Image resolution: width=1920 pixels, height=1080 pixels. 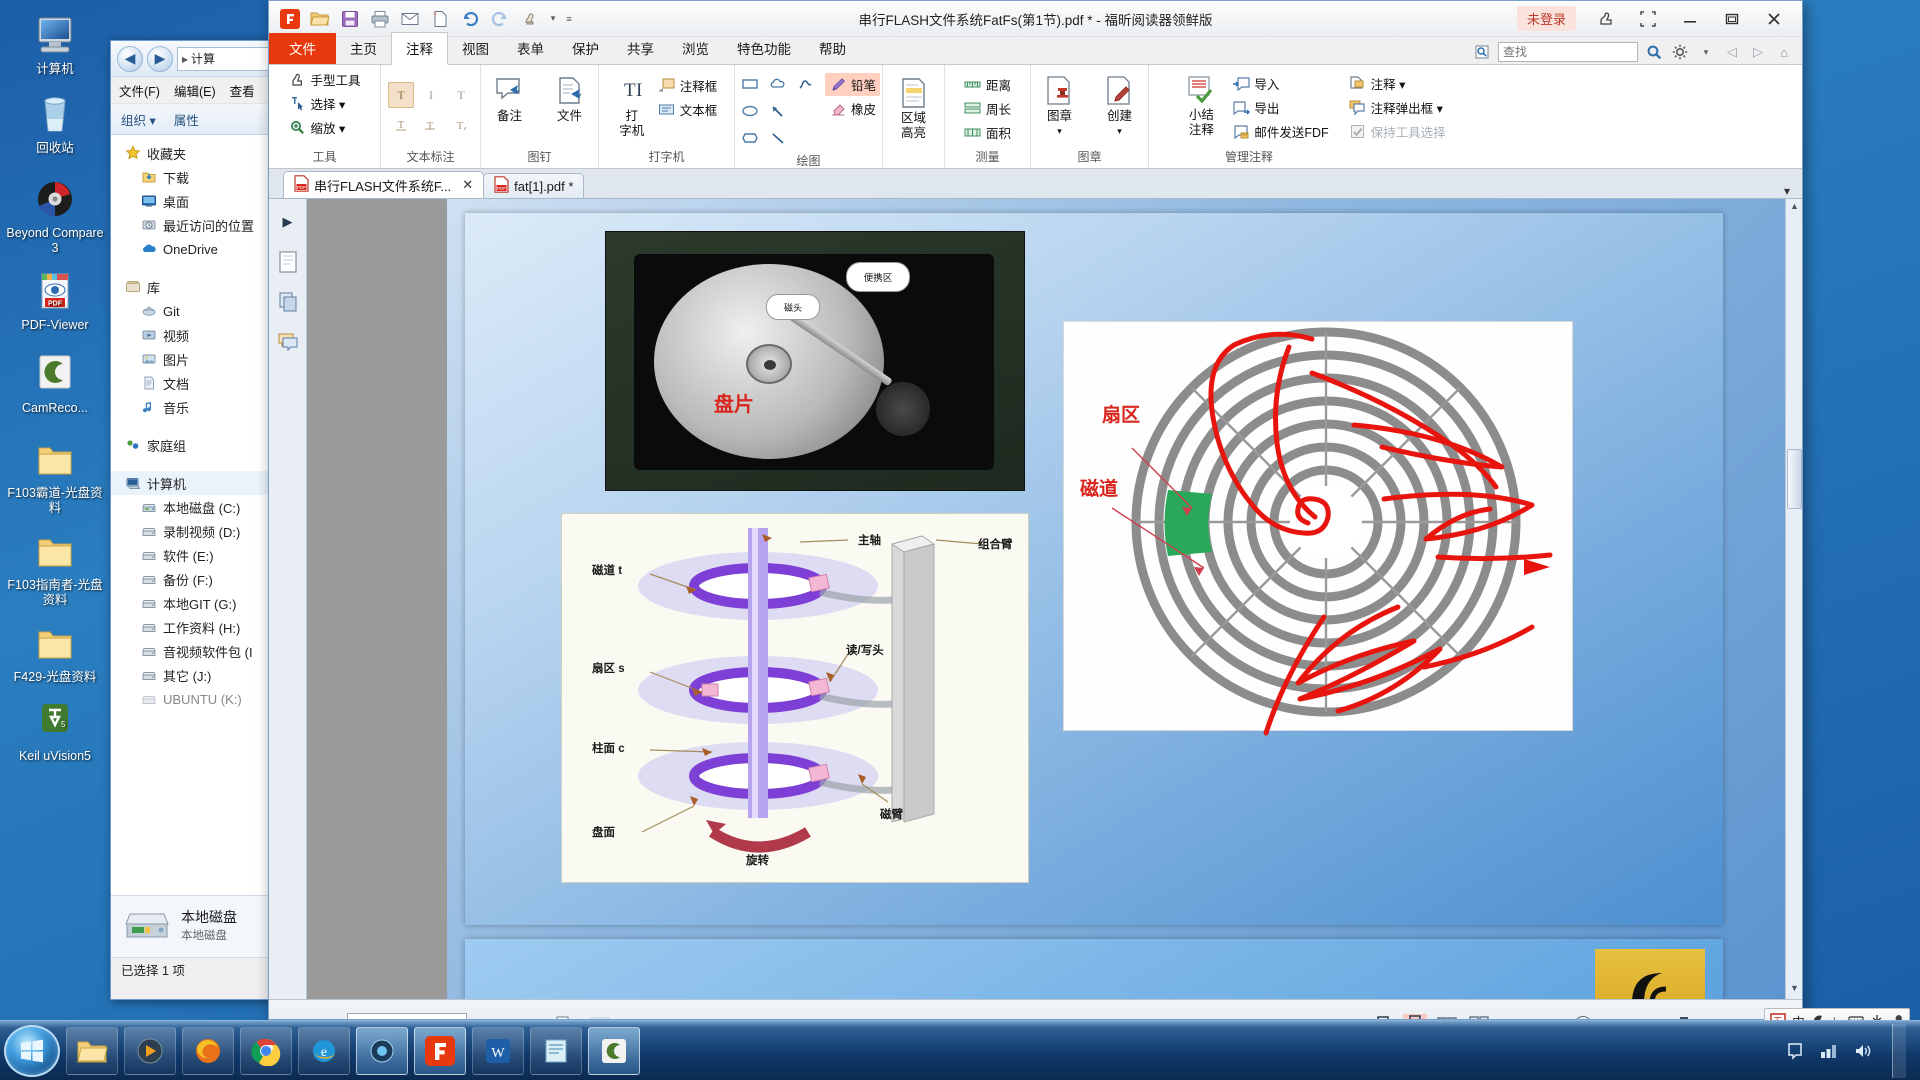 What do you see at coordinates (55, 653) in the screenshot?
I see `desktop-icon-folder-f429: F429-光盘资料` at bounding box center [55, 653].